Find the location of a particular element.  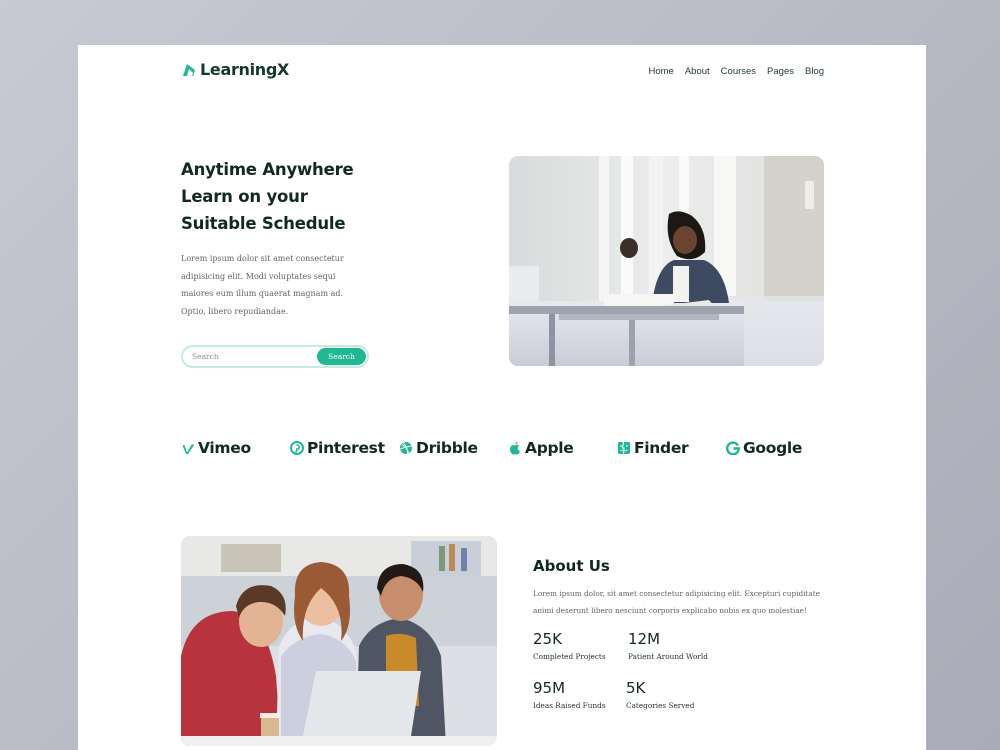

hero-description-line: adipisicing elit. Modi voluptates sequi is located at coordinates (258, 276).